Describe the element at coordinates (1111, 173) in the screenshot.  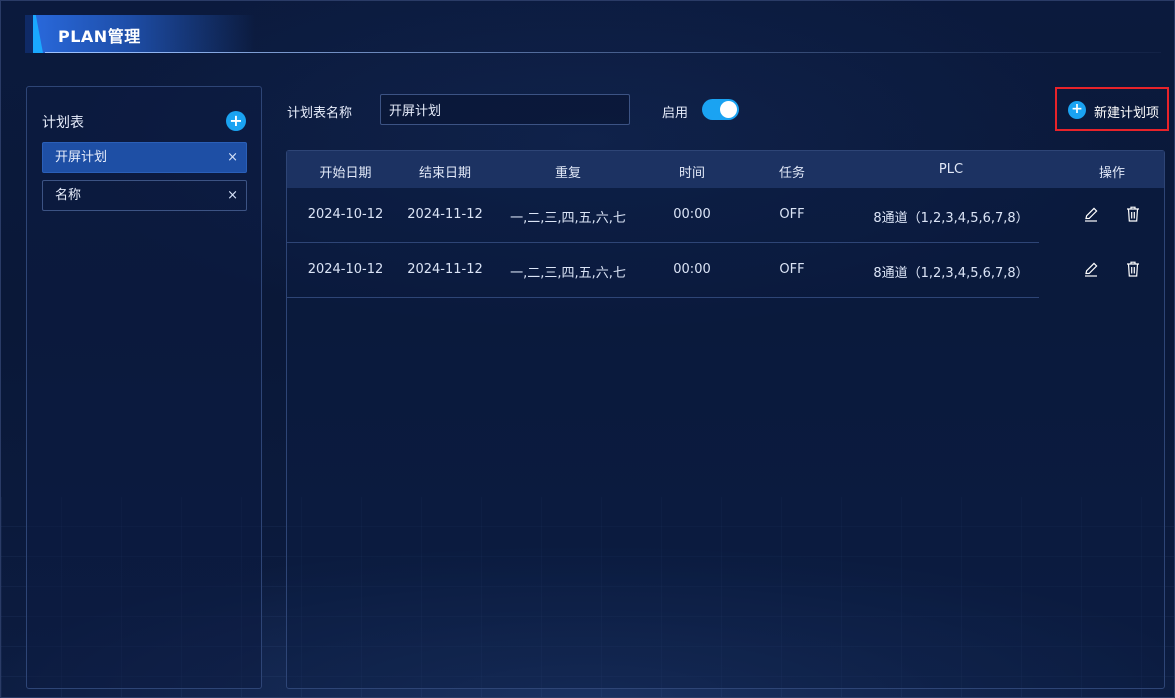
I see `column-header-actions: 操作` at that location.